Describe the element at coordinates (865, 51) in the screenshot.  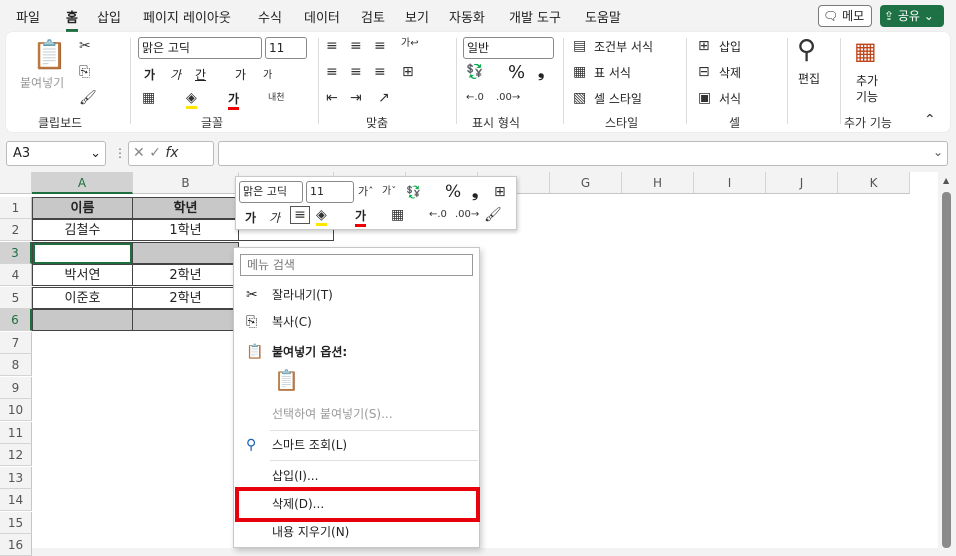
I see `add-ins-icon: ▦` at that location.